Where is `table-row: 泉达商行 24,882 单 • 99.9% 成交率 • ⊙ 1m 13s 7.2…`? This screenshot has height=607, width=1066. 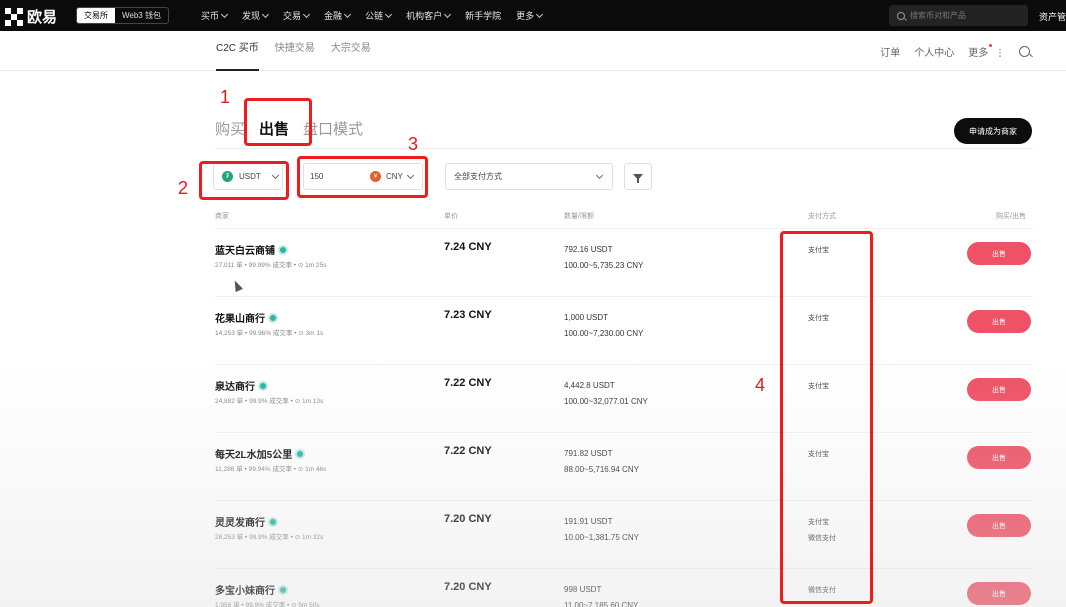
table-row: 泉达商行 24,882 单 • 99.9% 成交率 • ⊙ 1m 13s 7.2… is located at coordinates (624, 398).